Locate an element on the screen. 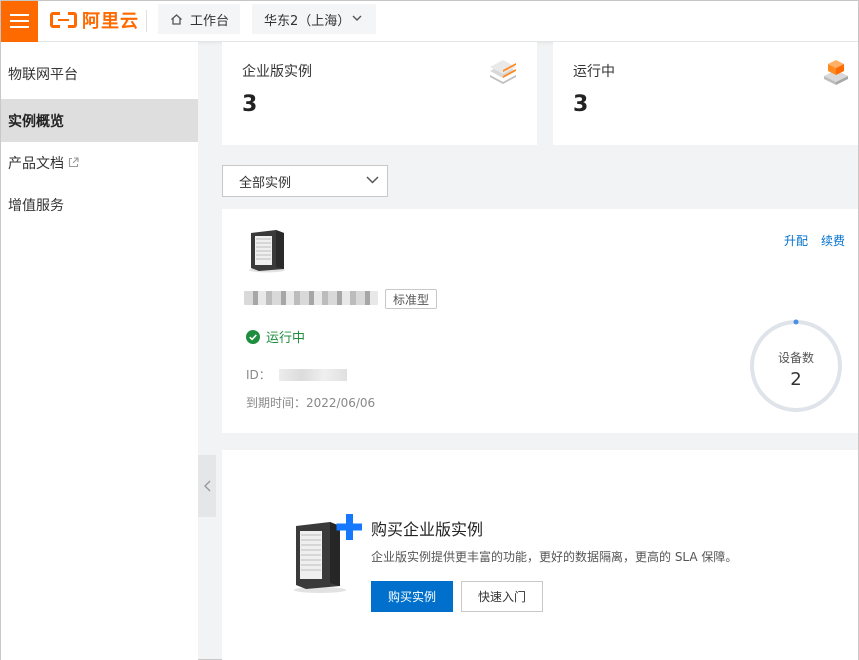 The image size is (859, 660). aliyun-logo-icon is located at coordinates (63, 20).